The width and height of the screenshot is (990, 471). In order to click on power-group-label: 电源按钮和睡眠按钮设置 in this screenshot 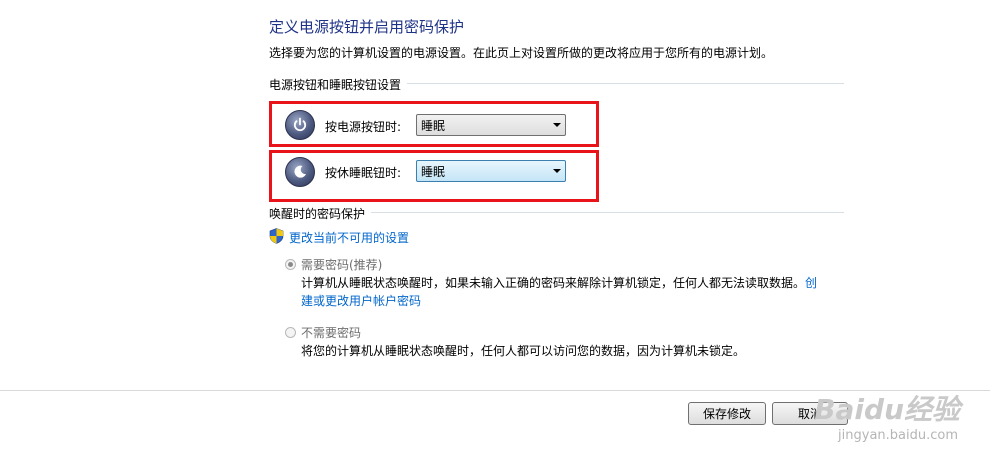, I will do `click(338, 84)`.